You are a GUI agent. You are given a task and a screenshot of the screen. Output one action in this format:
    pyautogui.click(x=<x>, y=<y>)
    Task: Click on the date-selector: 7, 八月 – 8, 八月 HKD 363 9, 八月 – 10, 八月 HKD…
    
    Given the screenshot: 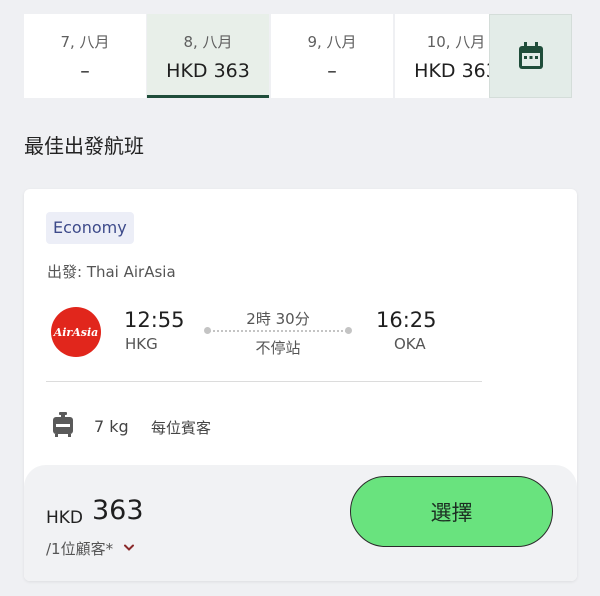 What is the action you would take?
    pyautogui.click(x=298, y=56)
    